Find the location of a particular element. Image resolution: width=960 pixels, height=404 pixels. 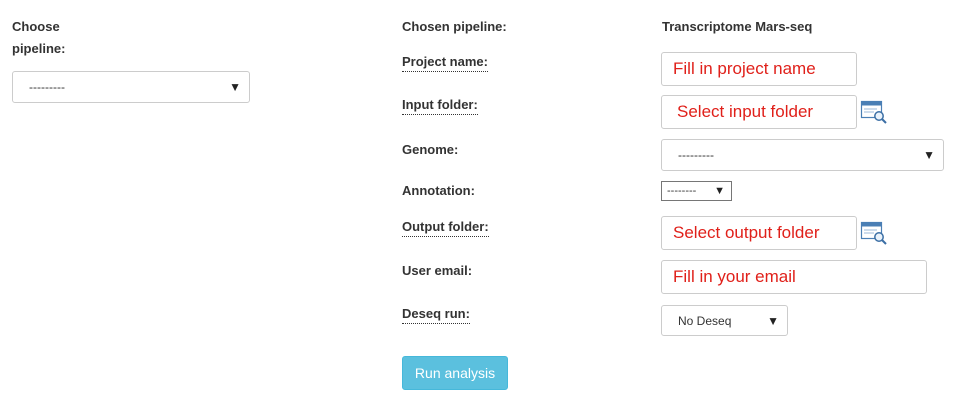

input-folder-placeholder: Select input folder is located at coordinates (745, 111).